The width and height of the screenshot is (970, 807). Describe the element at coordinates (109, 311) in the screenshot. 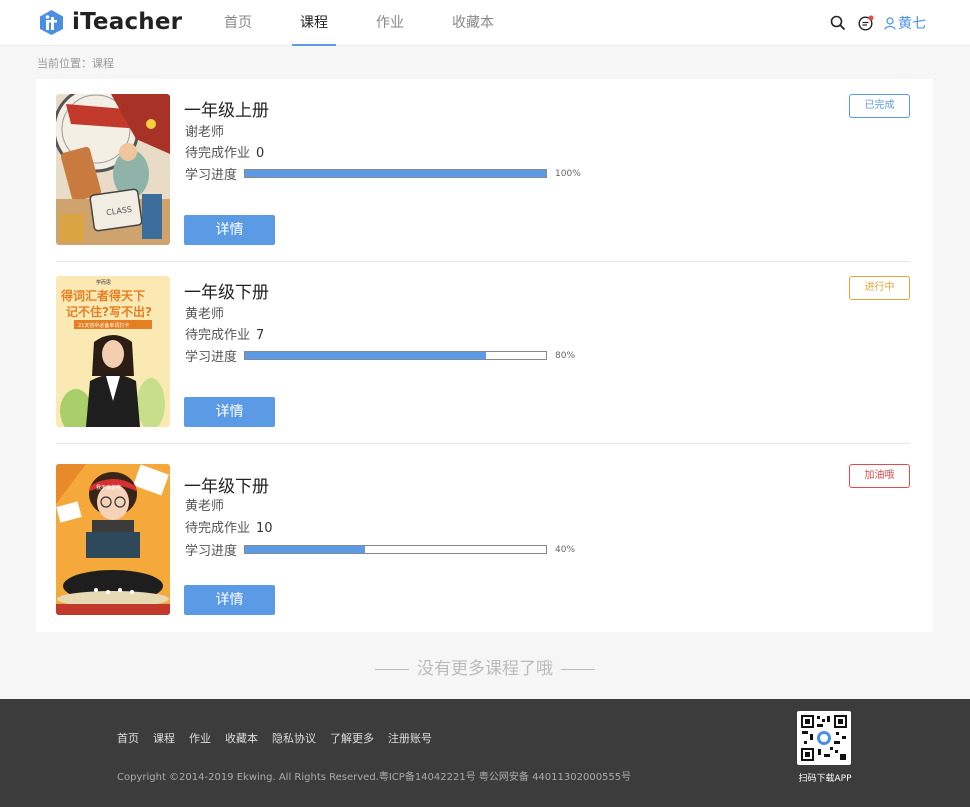

I see `course-cover-subhead: 记不住?写不出?` at that location.